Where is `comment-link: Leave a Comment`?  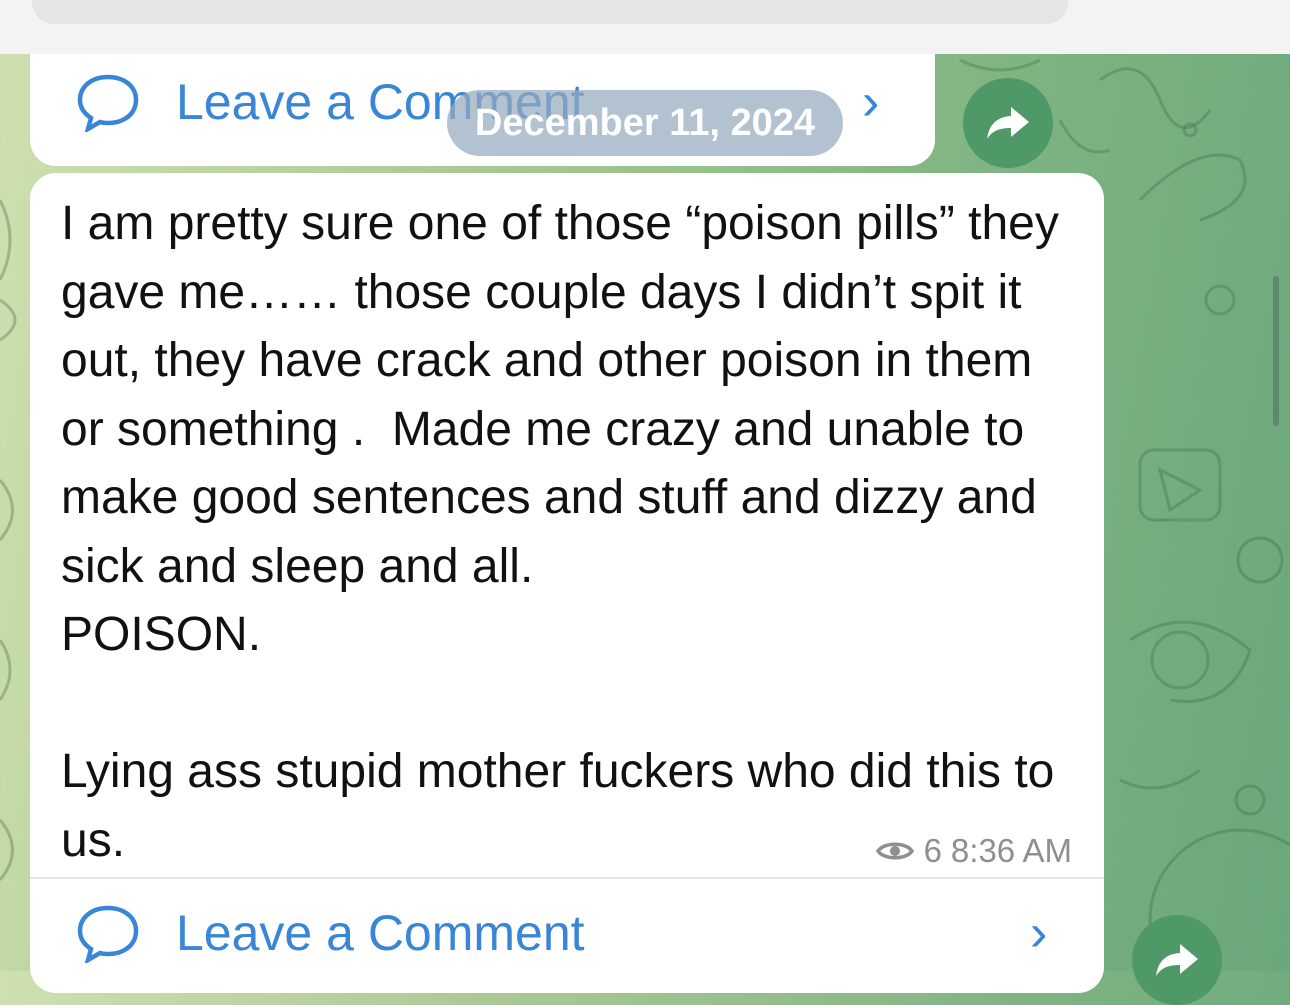 comment-link: Leave a Comment is located at coordinates (330, 933).